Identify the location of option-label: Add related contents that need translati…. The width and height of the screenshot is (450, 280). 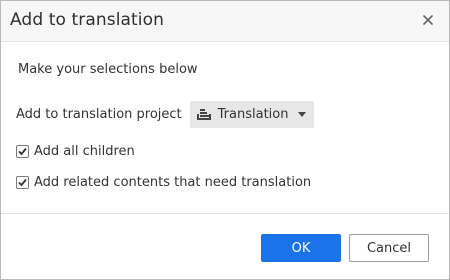
(173, 182).